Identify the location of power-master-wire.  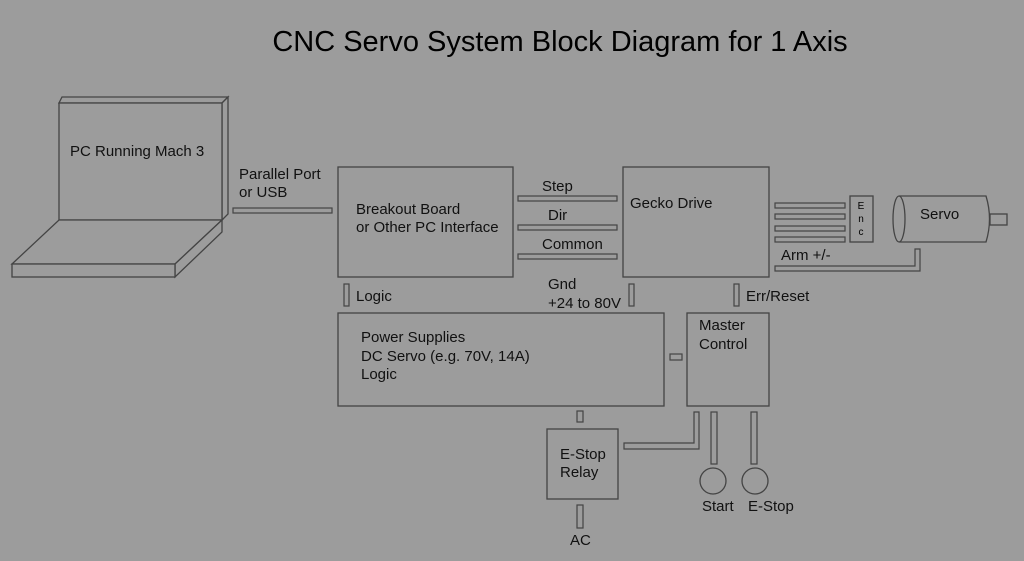
(676, 357).